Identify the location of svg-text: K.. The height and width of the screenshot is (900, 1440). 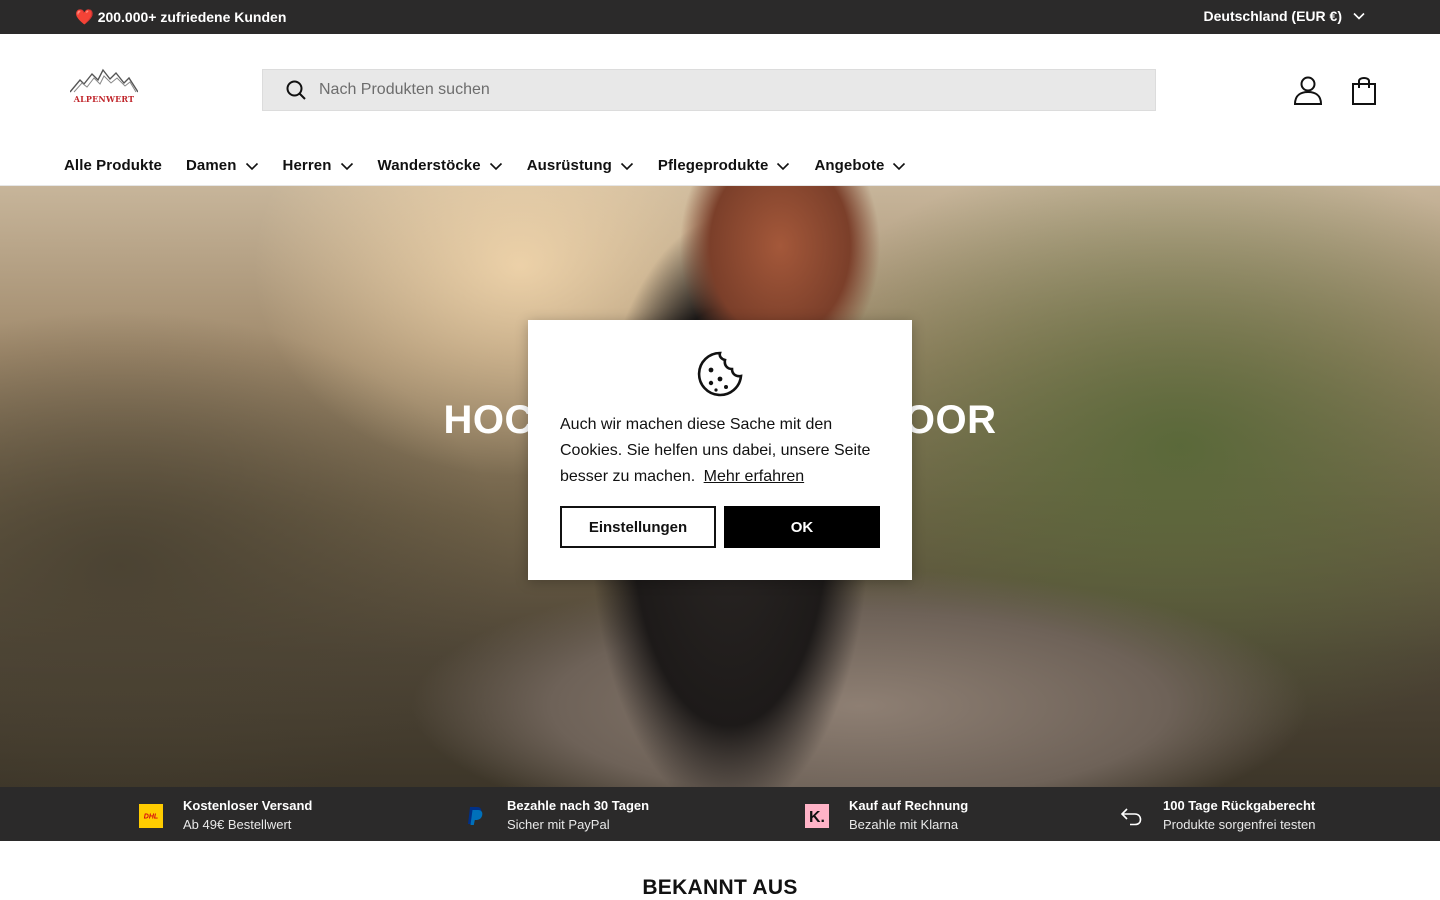
(817, 817).